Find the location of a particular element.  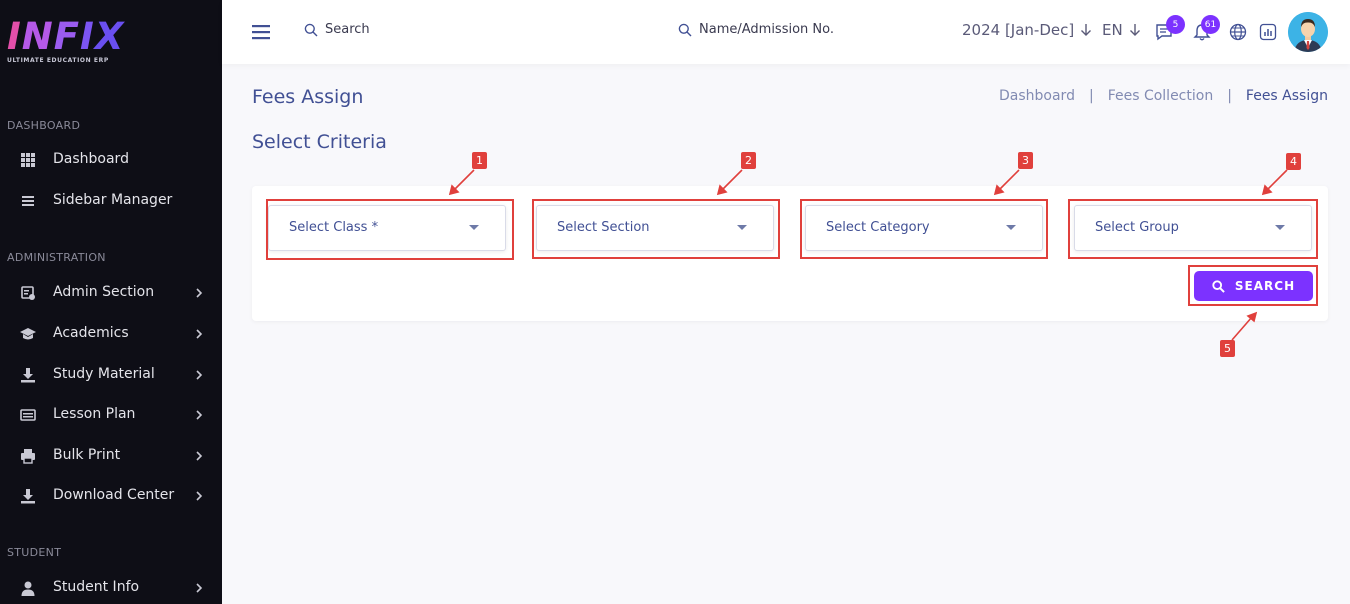

annotation-number: 2 is located at coordinates (748, 160).